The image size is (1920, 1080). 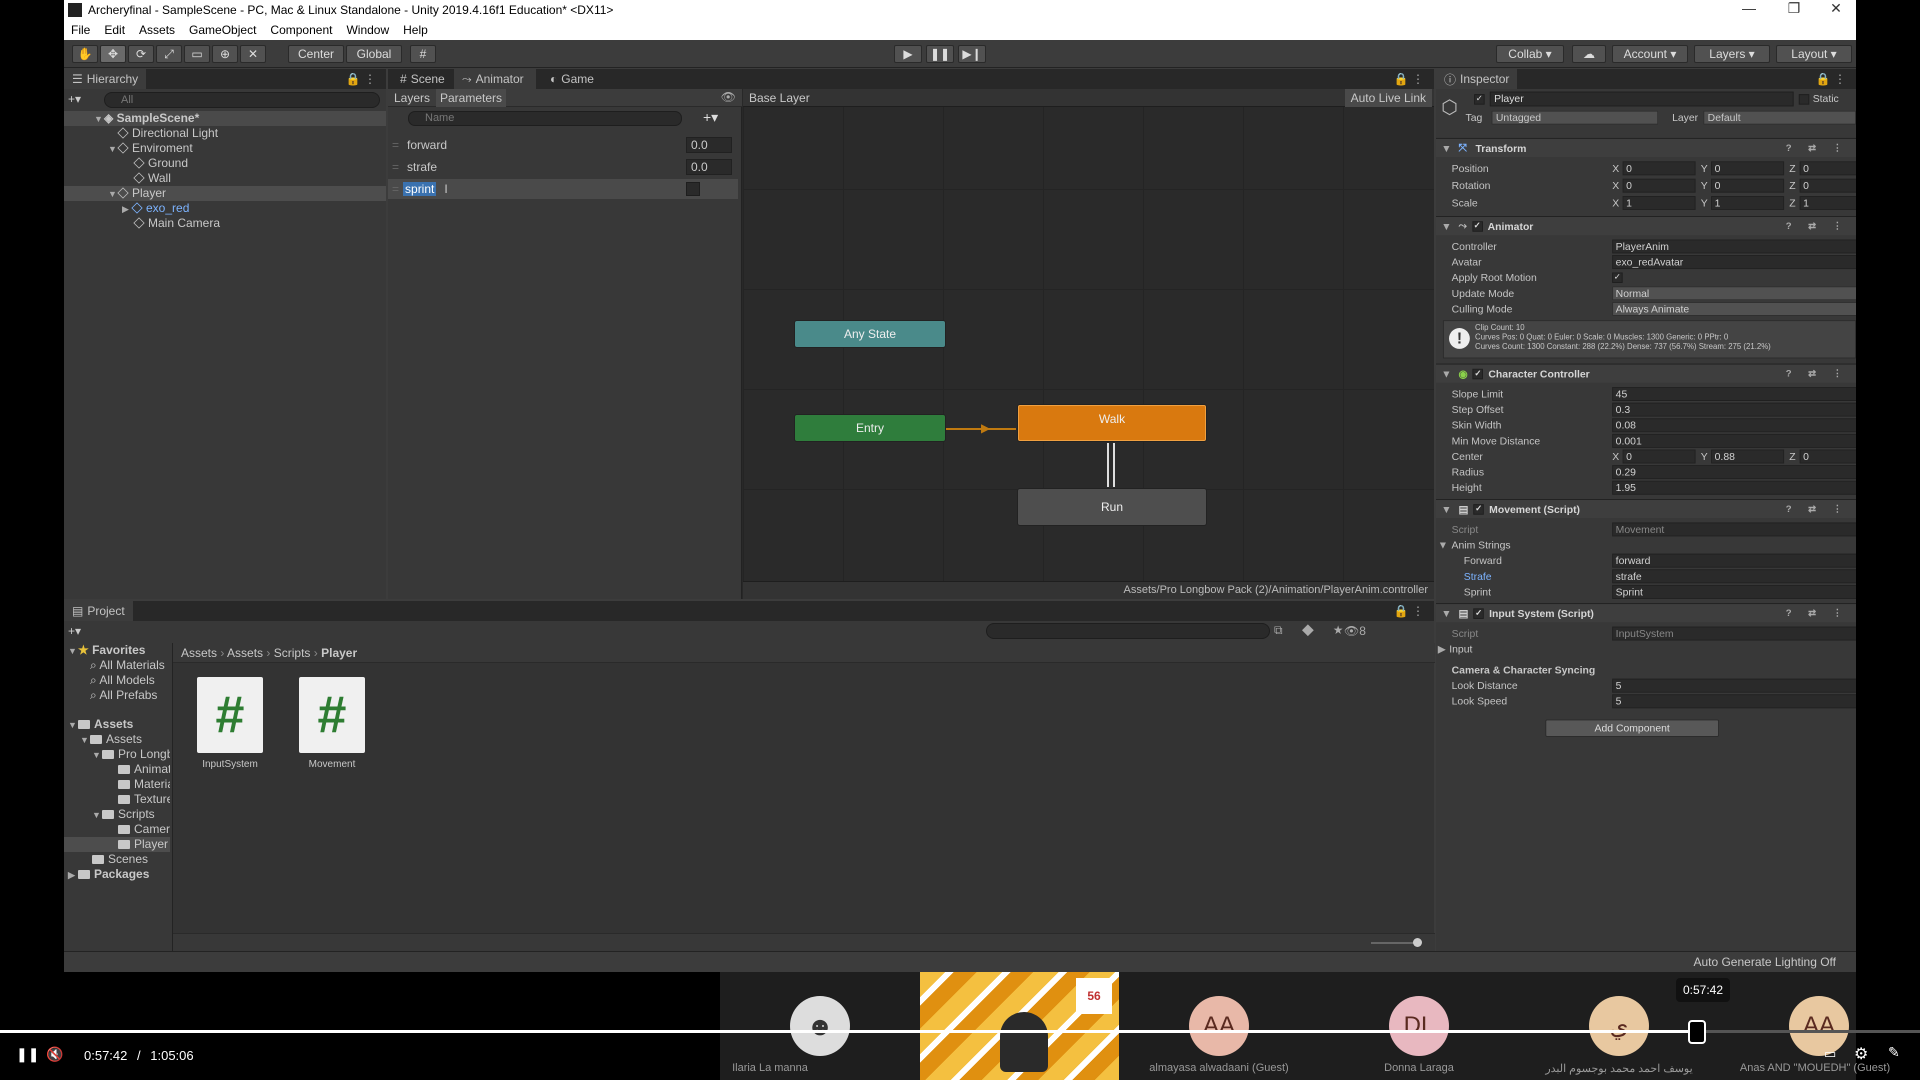 I want to click on forward-field: forward, so click(x=1734, y=560).